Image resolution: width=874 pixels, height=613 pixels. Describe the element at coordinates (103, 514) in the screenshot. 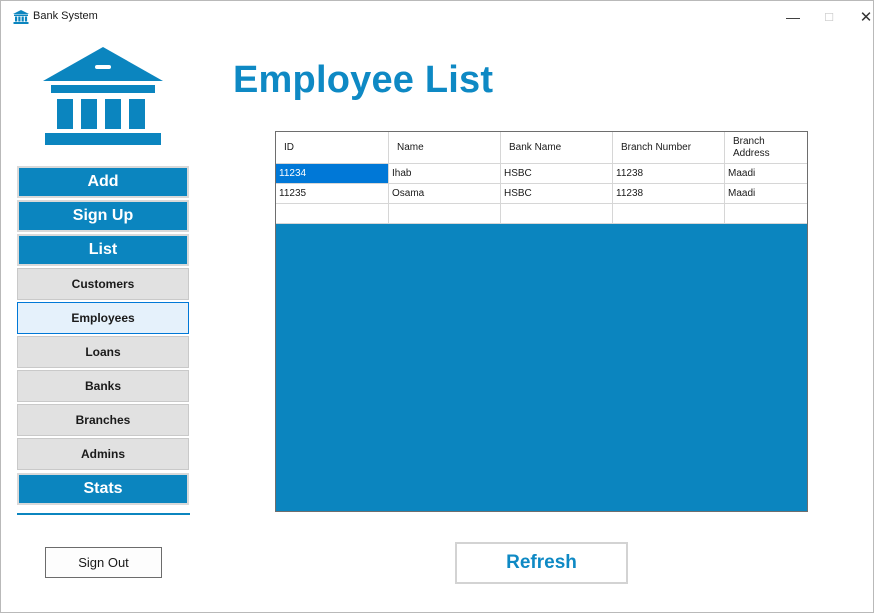

I see `sidebar-divider` at that location.